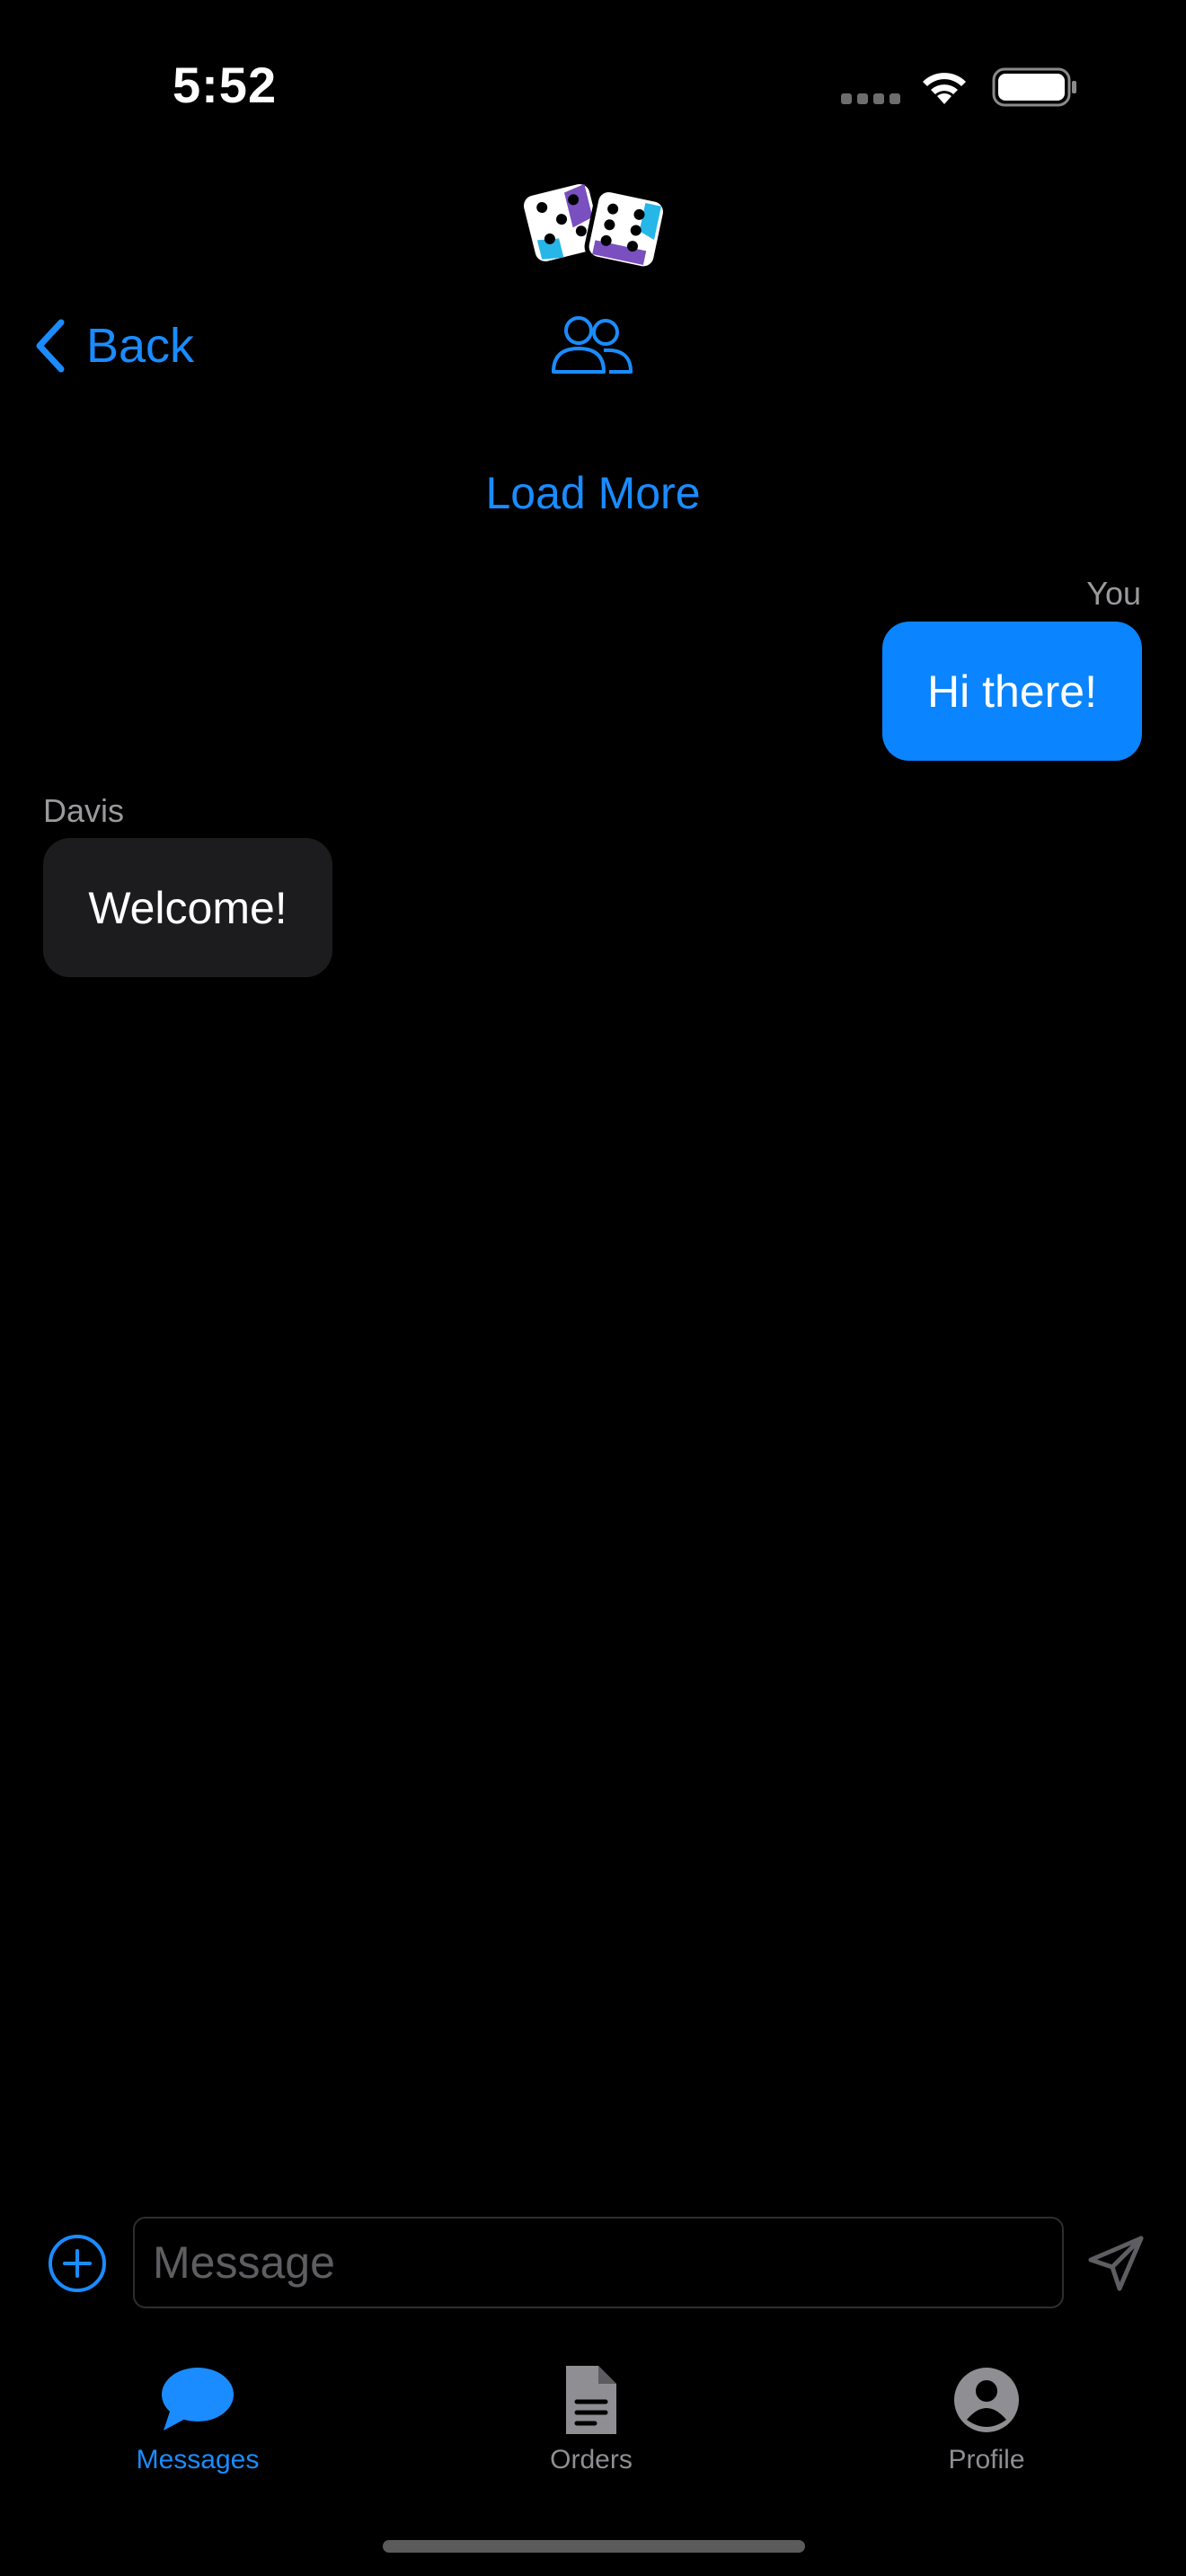  I want to click on message-sender: You, so click(1113, 593).